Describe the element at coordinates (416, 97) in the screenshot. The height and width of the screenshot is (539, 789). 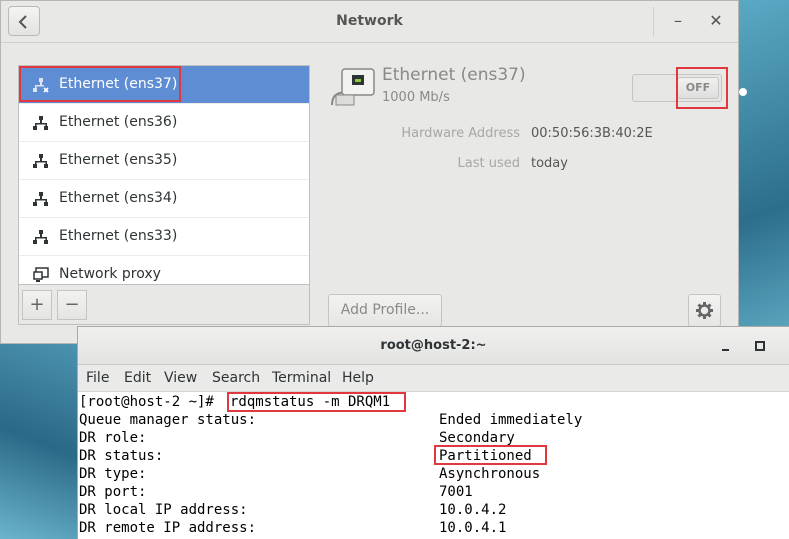
I see `device-speed: 1000 Mb/s` at that location.